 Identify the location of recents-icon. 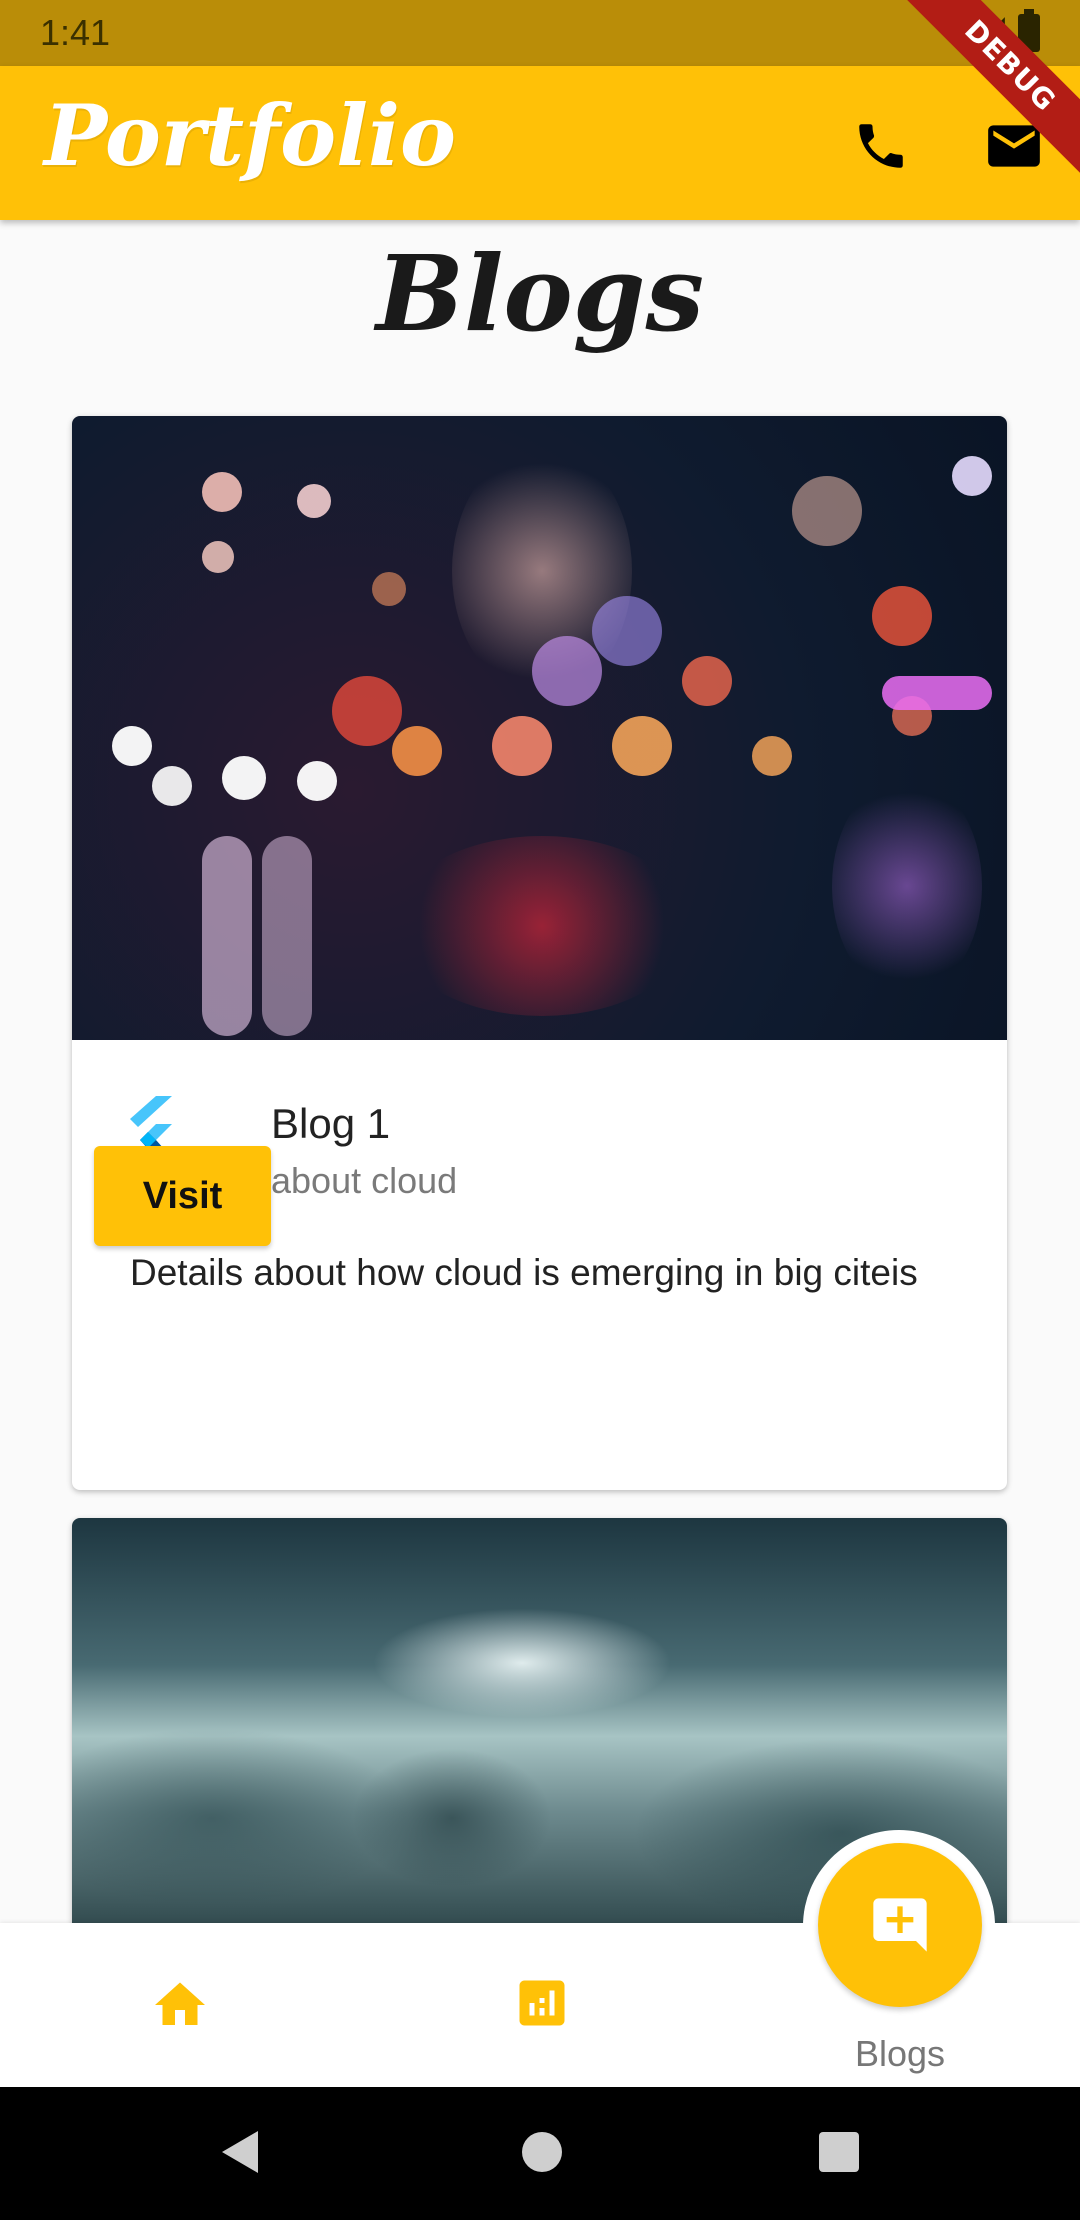
(839, 2152).